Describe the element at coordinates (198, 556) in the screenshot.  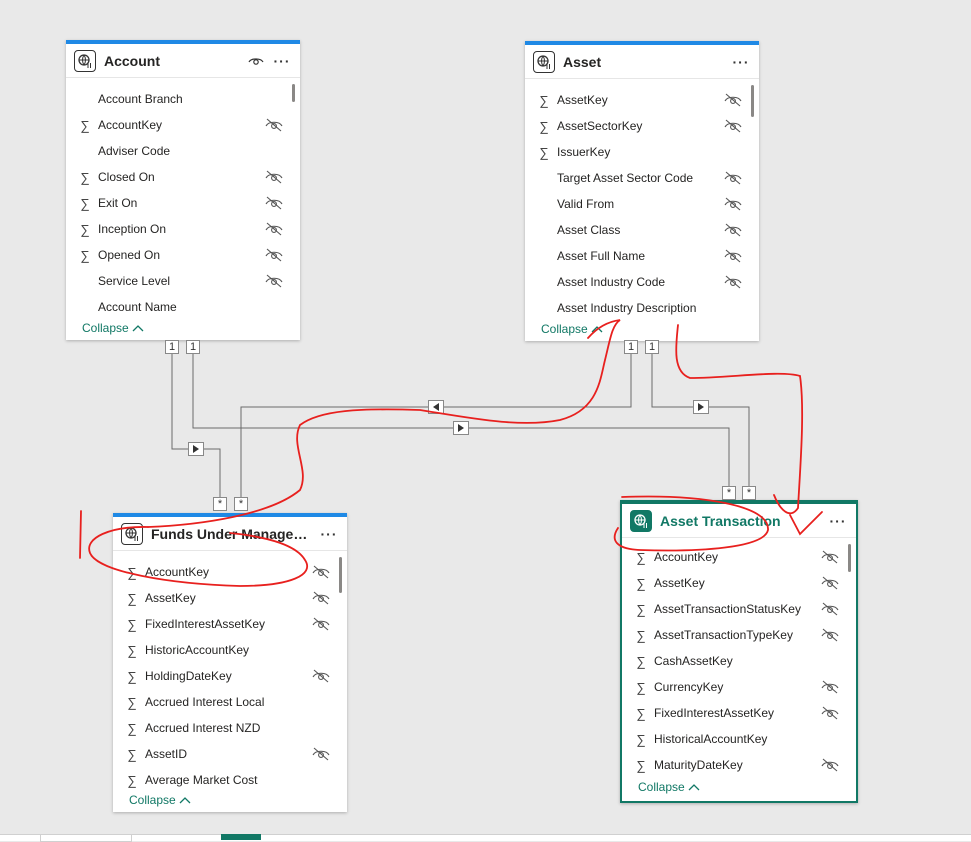
I see `annotation-circle-accountkey` at that location.